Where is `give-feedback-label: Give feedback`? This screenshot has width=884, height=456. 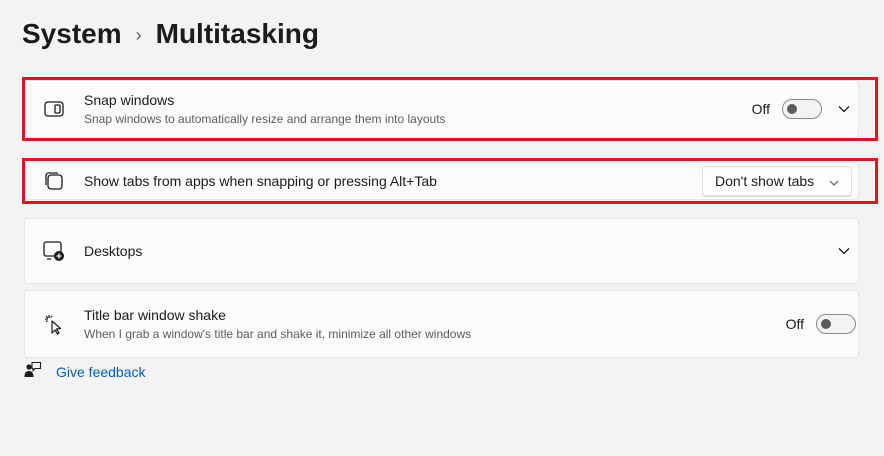 give-feedback-label: Give feedback is located at coordinates (101, 372).